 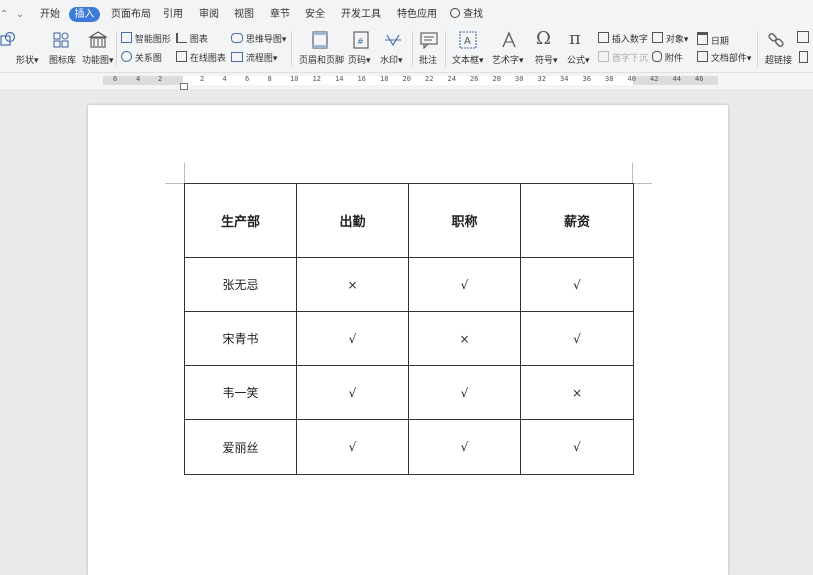 I want to click on table-cell-name: 韦一笑, so click(x=240, y=392).